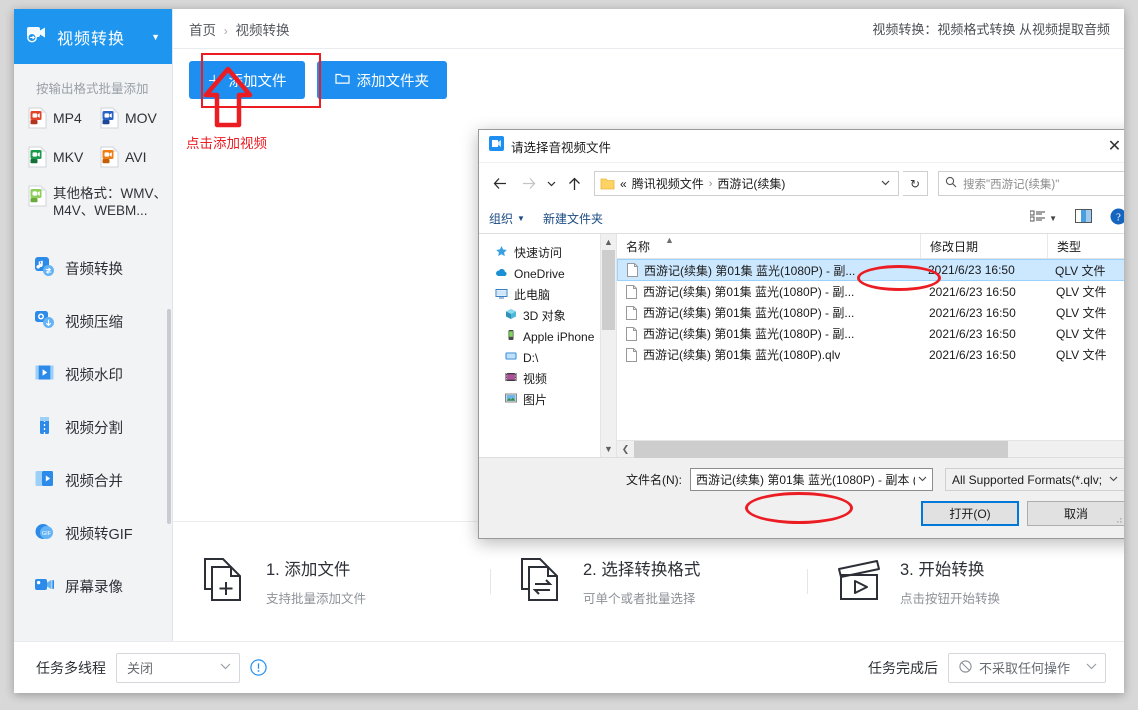 The width and height of the screenshot is (1138, 710). I want to click on tree-item-3d-objects: 3D 对象, so click(547, 315).